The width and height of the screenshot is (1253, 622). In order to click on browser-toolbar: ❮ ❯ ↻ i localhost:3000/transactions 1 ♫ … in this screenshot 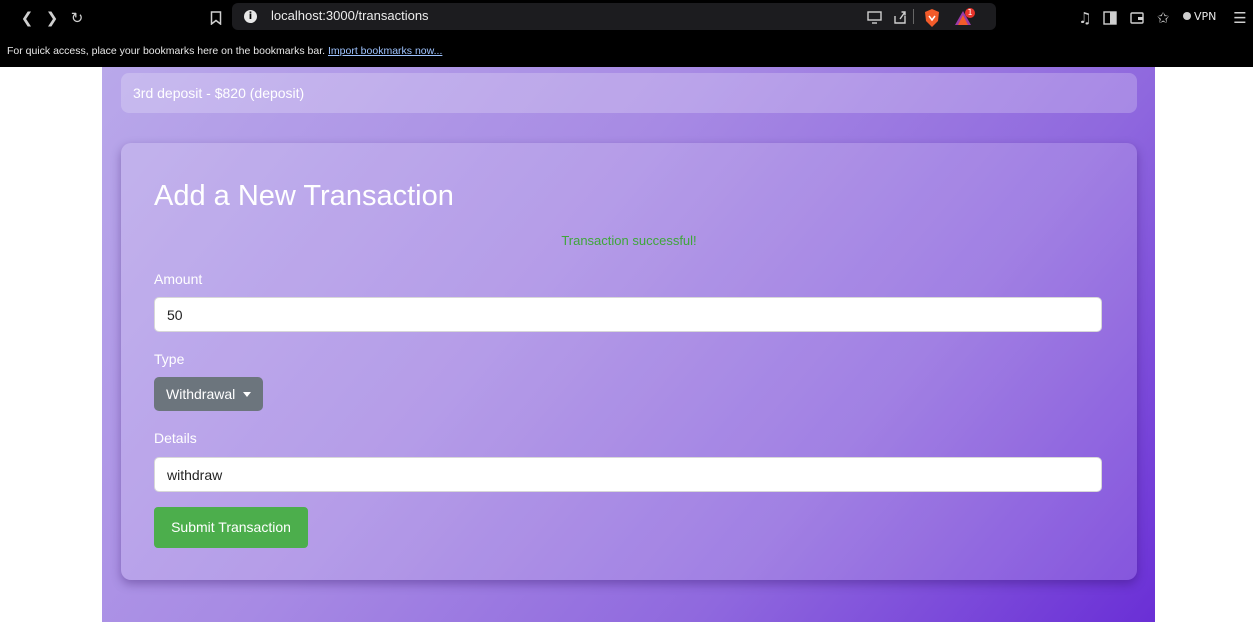, I will do `click(626, 18)`.